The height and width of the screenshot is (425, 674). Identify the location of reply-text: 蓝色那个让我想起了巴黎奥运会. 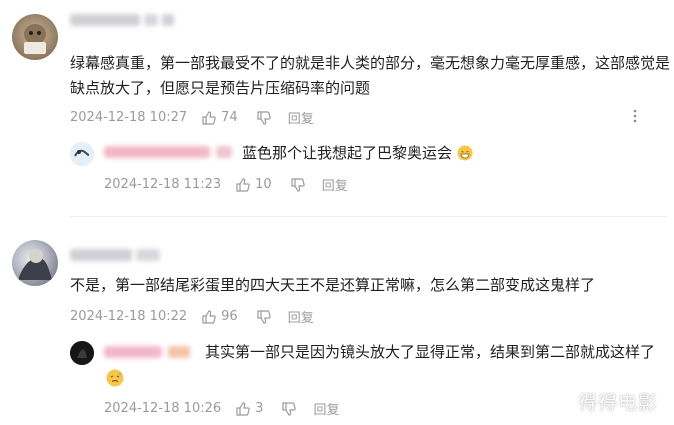
(357, 153).